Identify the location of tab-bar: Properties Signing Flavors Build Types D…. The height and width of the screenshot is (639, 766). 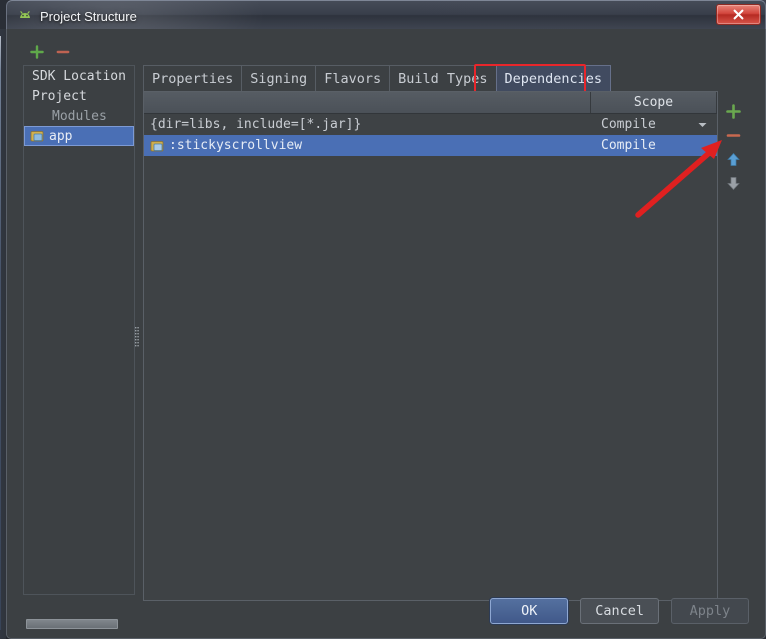
(377, 78).